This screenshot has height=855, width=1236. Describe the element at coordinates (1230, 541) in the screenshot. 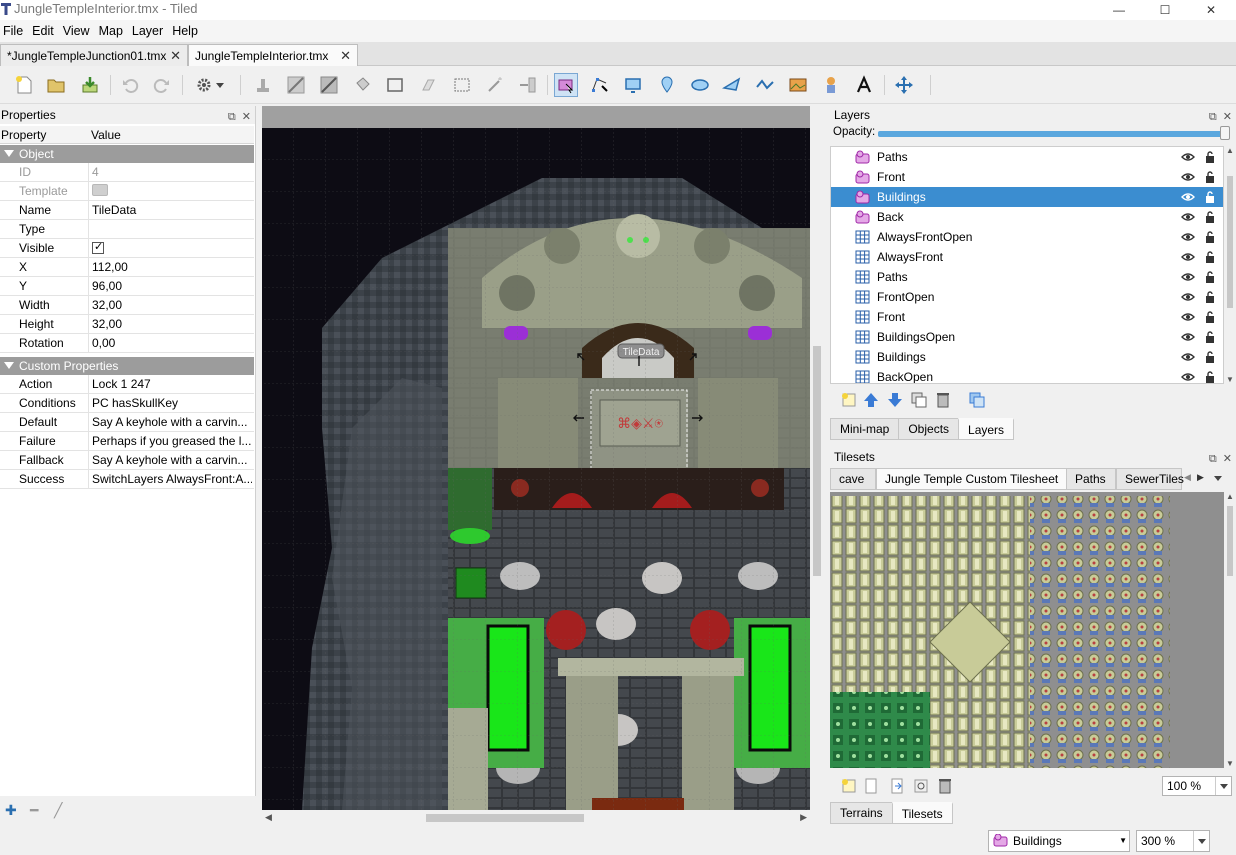

I see `tileset-scroll-thumb` at that location.